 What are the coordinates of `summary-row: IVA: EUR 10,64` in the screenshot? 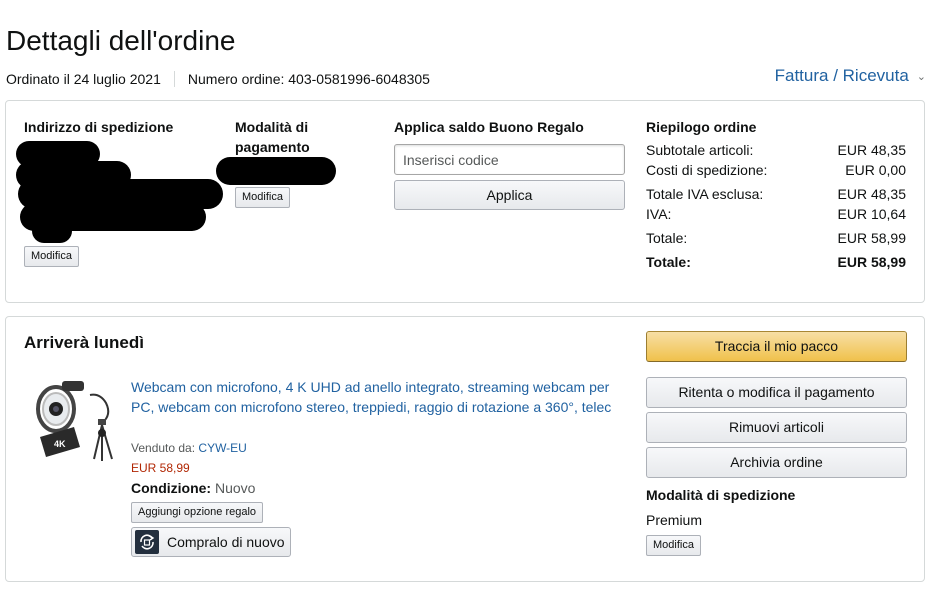 It's located at (776, 214).